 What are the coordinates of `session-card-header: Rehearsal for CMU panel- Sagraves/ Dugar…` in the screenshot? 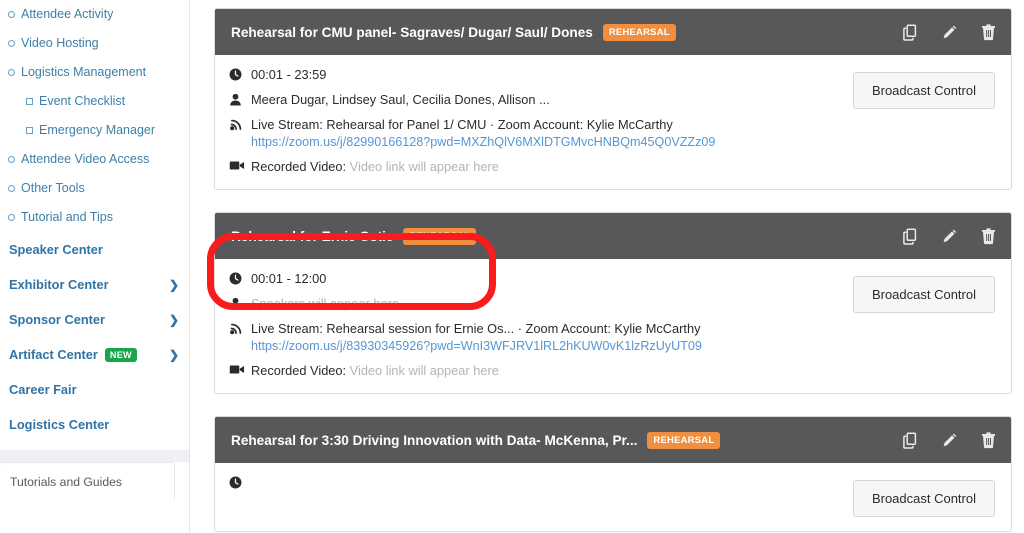 It's located at (613, 32).